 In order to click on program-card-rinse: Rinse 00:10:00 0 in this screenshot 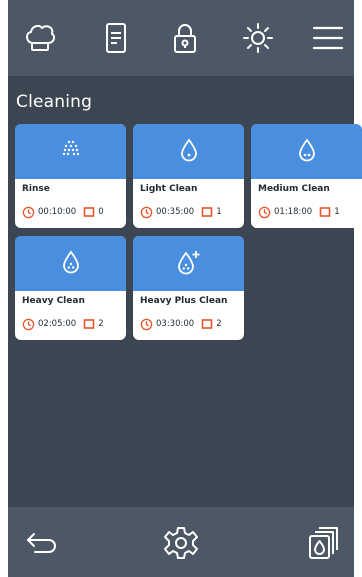, I will do `click(70, 176)`.